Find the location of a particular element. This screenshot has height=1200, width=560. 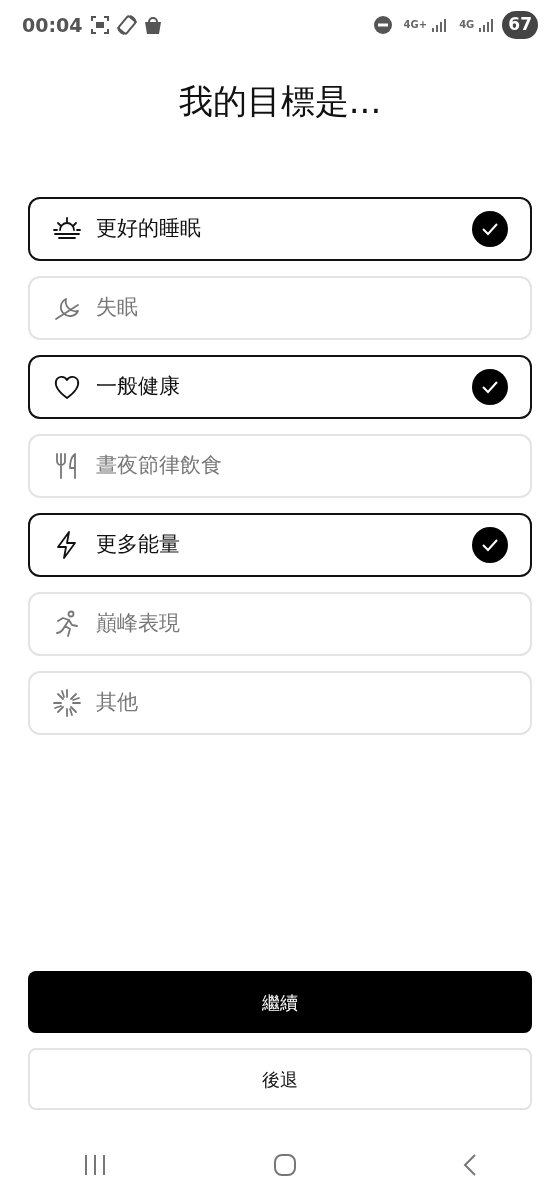

screenshot-icon is located at coordinates (100, 25).